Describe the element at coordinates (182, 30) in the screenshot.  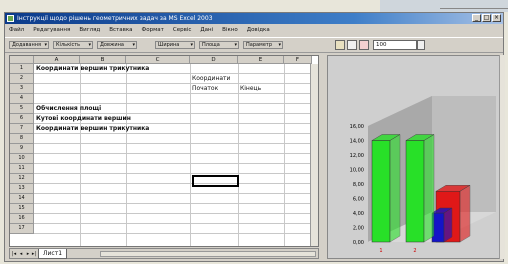
I see `menu-tools: Сервіс` at that location.